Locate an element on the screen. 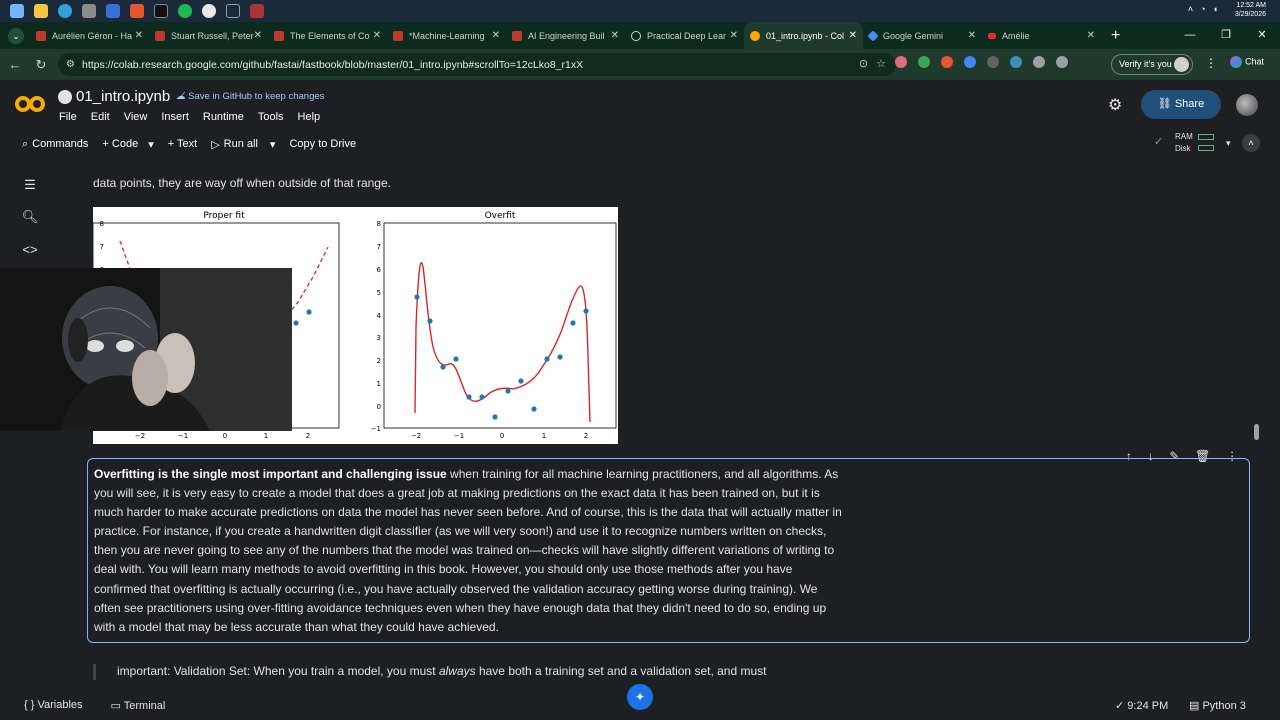 The image size is (1280, 720). colab-logo is located at coordinates (31, 104).